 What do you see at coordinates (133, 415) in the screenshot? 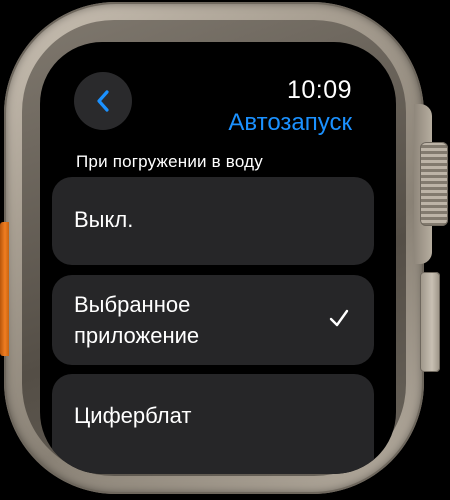
I see `option-label: Циферблат` at bounding box center [133, 415].